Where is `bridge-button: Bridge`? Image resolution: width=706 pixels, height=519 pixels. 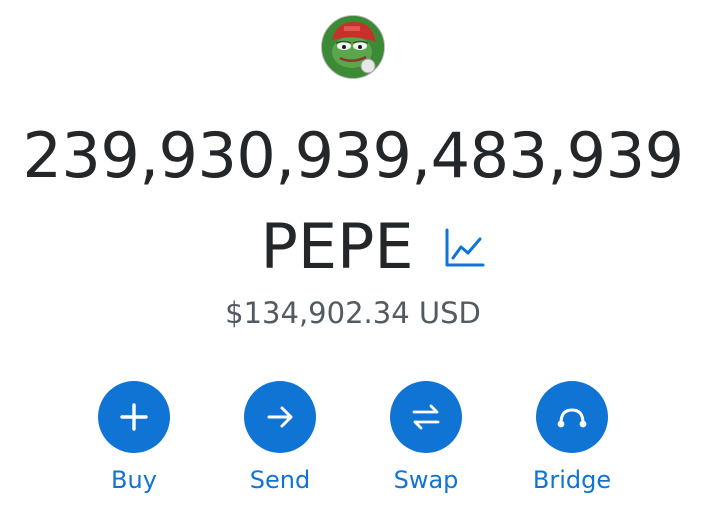
bridge-button: Bridge is located at coordinates (572, 438).